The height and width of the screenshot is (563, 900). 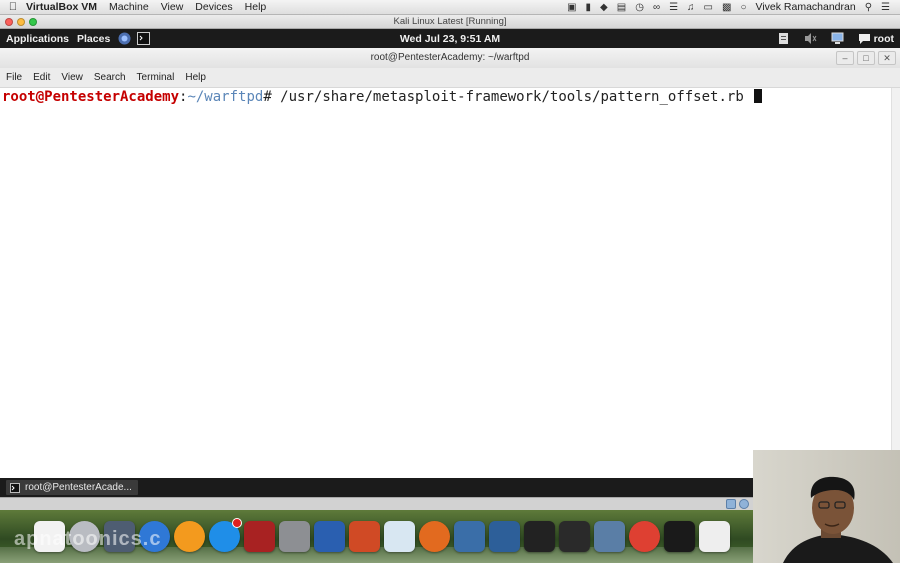 What do you see at coordinates (673, 7) in the screenshot?
I see `wifi-icon: ☰` at bounding box center [673, 7].